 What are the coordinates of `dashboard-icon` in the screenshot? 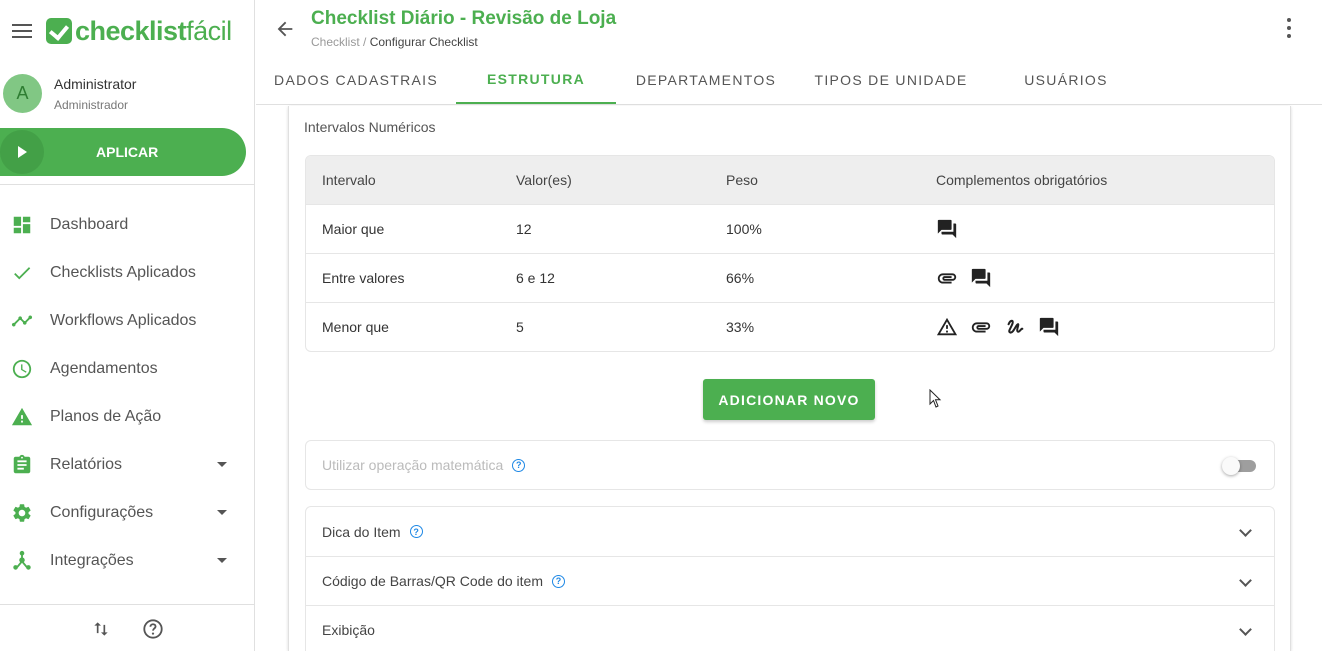 It's located at (22, 225).